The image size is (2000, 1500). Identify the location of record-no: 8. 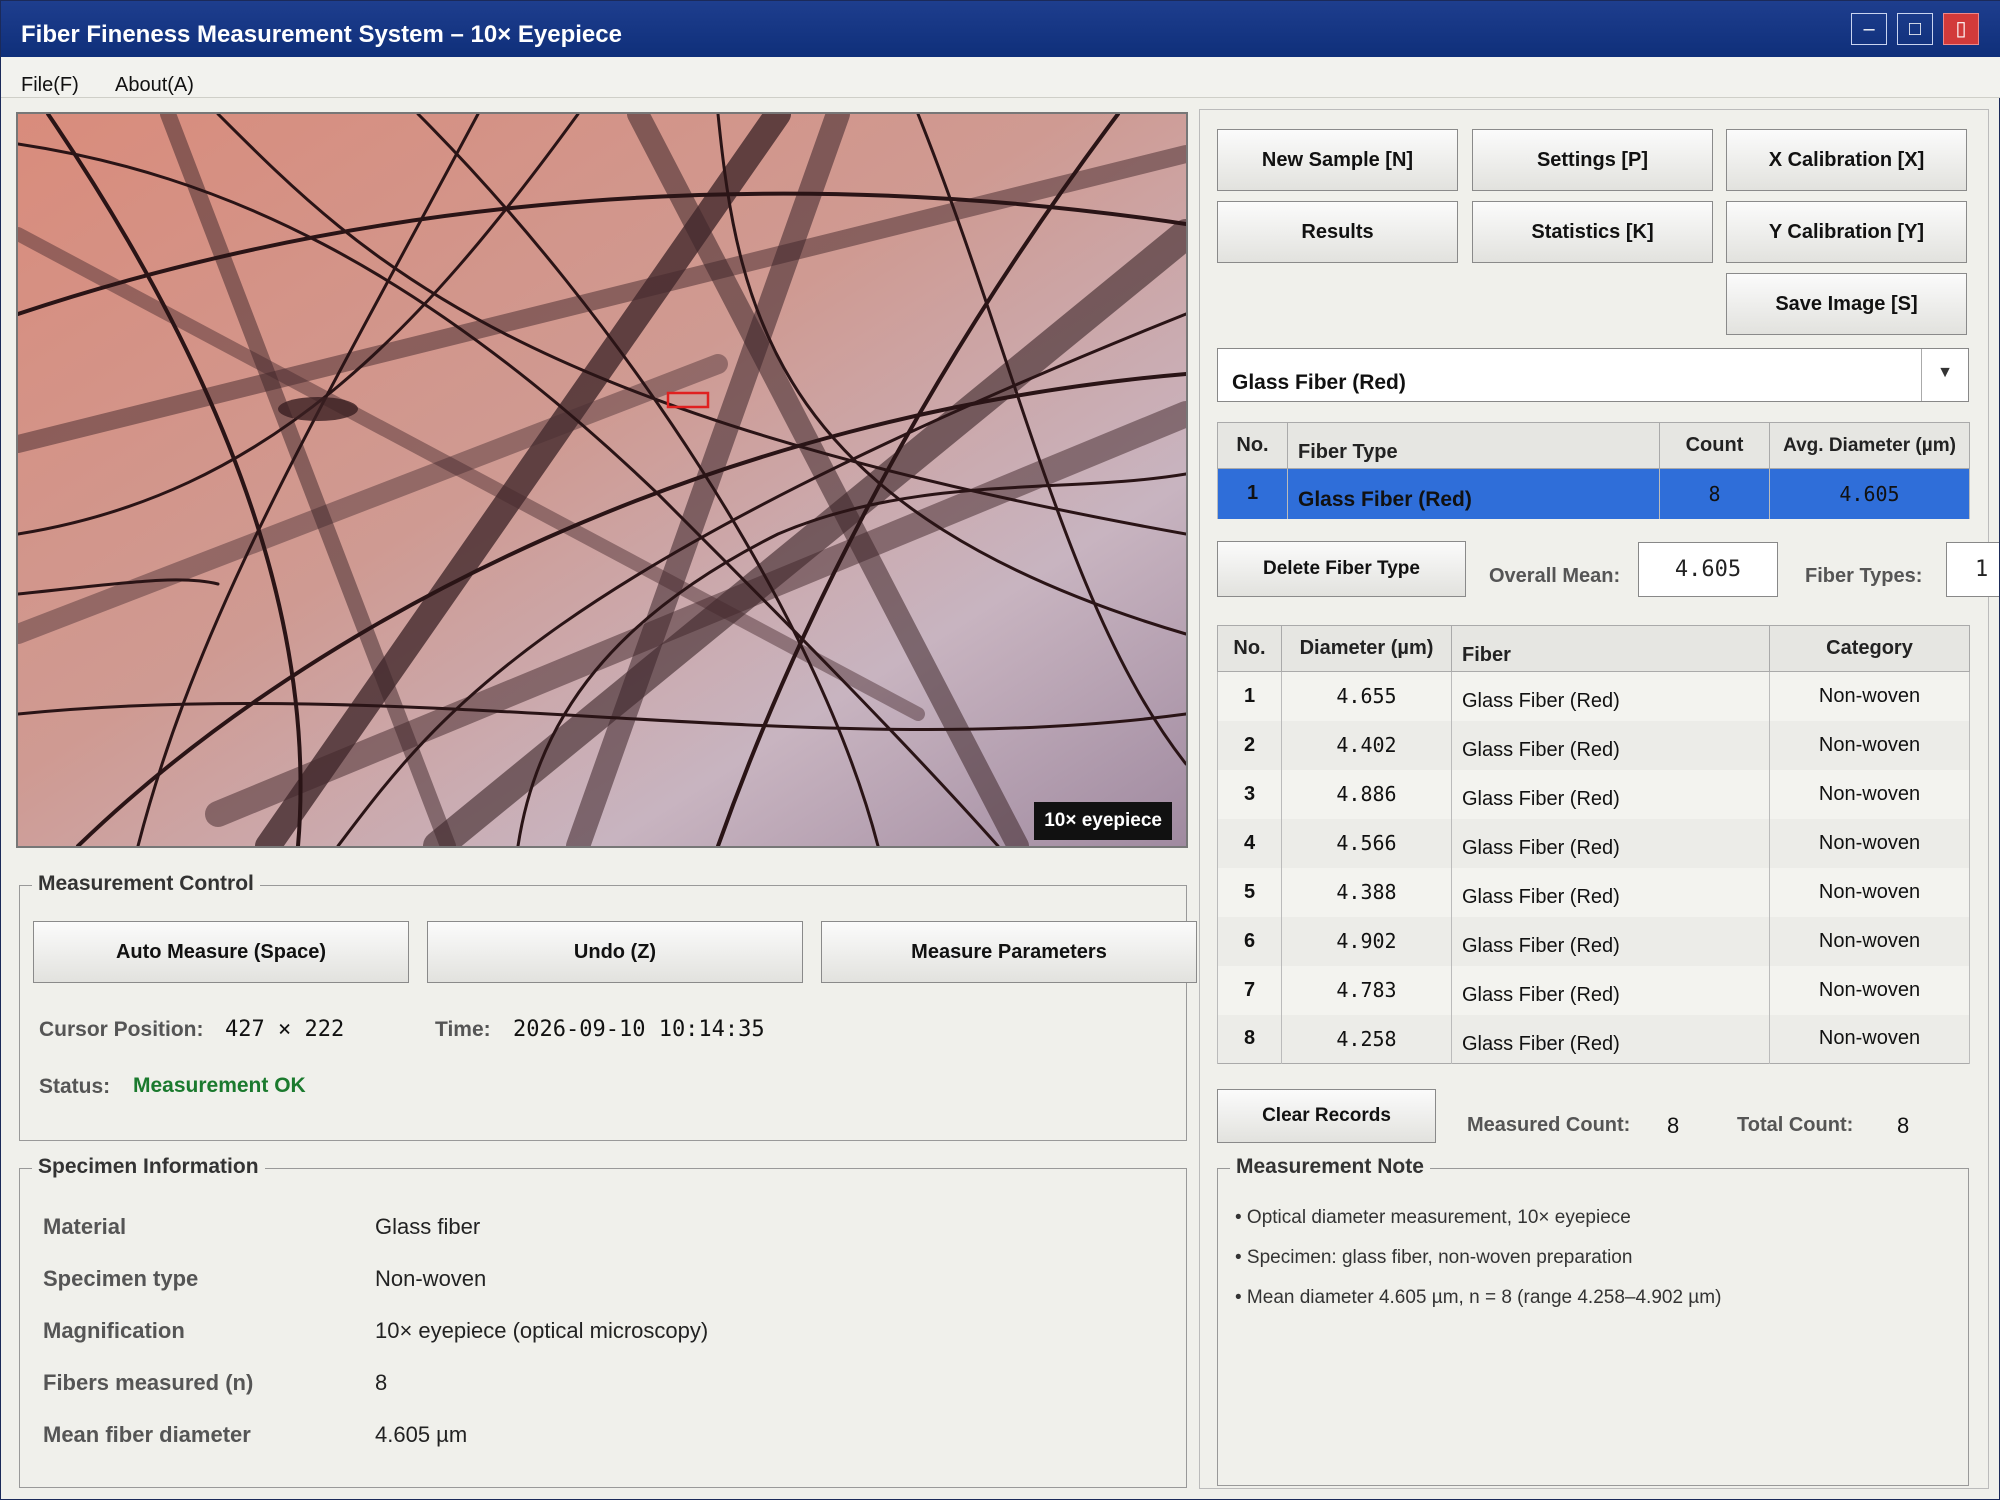
(1249, 1039).